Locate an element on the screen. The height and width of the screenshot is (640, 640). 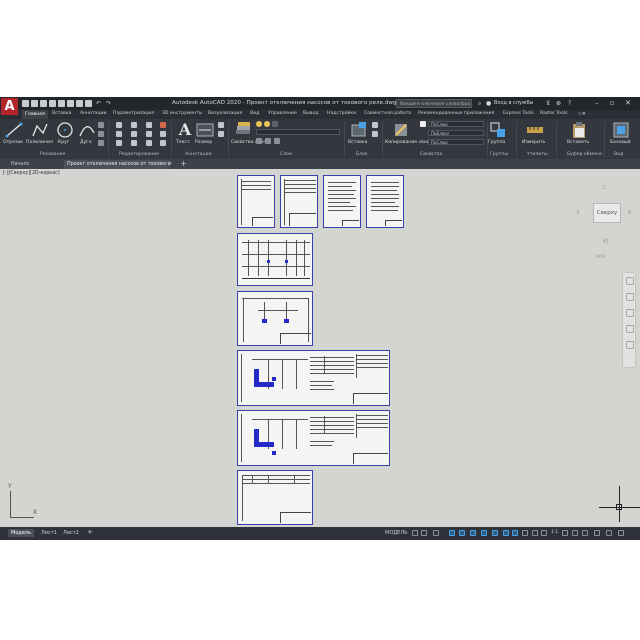
circle-icon is located at coordinates (65, 130).